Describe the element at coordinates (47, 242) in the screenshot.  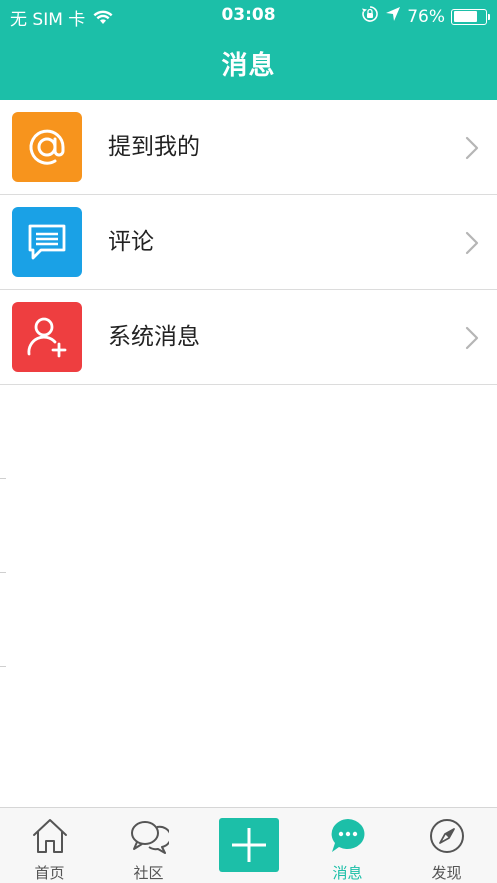
I see `comment-icon` at that location.